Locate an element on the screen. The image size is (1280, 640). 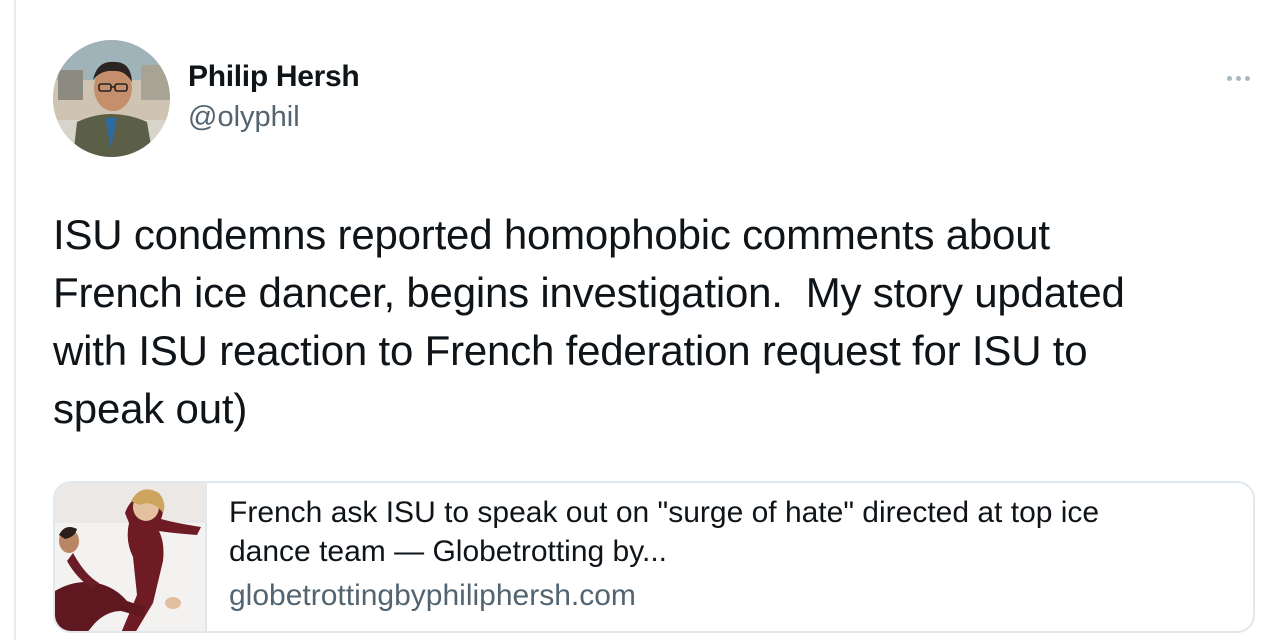
avatar-photo is located at coordinates (111, 98).